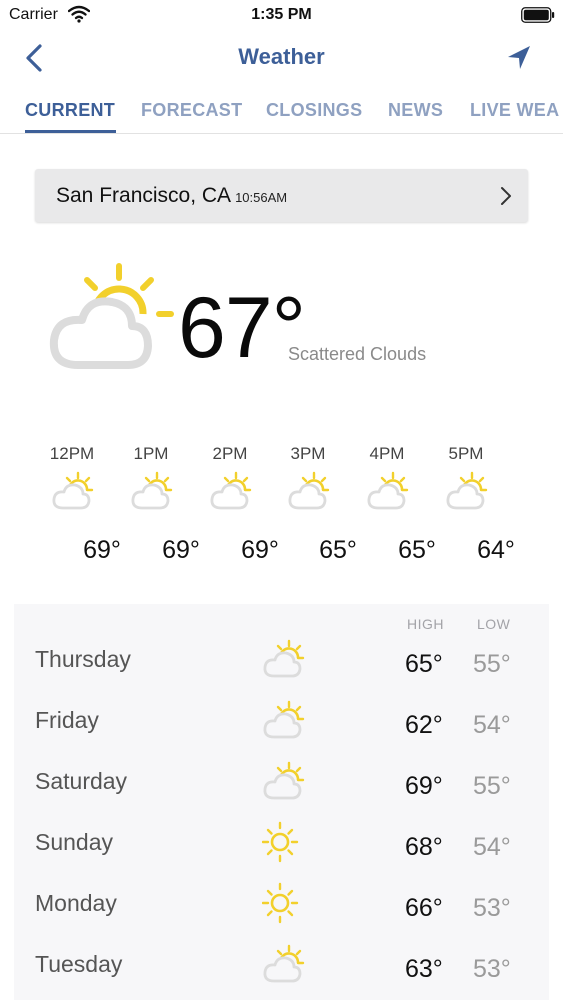 Image resolution: width=563 pixels, height=1000 pixels. Describe the element at coordinates (425, 624) in the screenshot. I see `high-column-header: HIGH` at that location.